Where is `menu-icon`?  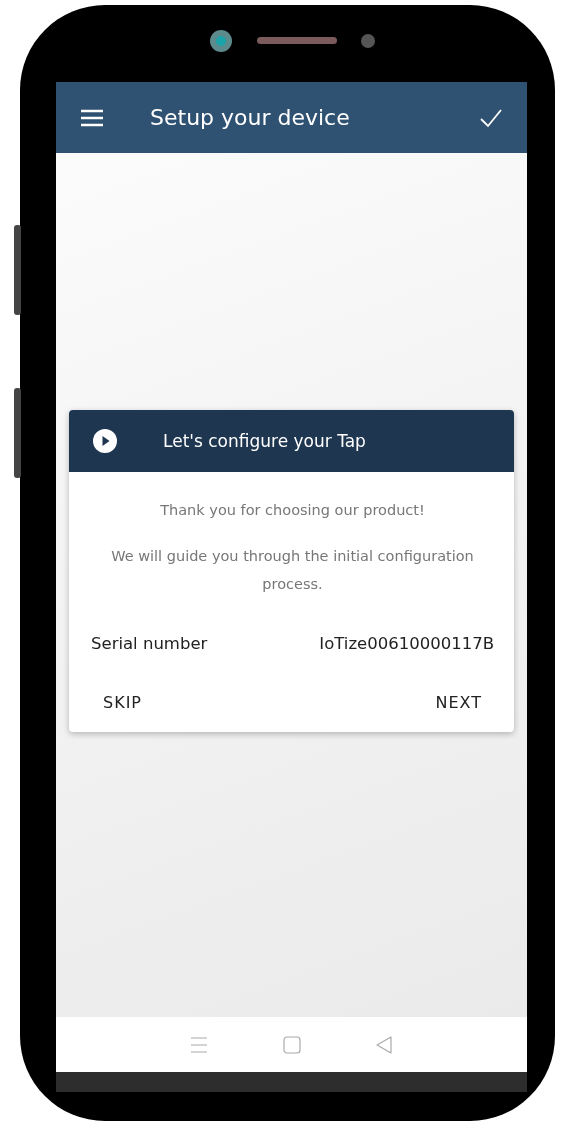 menu-icon is located at coordinates (92, 117).